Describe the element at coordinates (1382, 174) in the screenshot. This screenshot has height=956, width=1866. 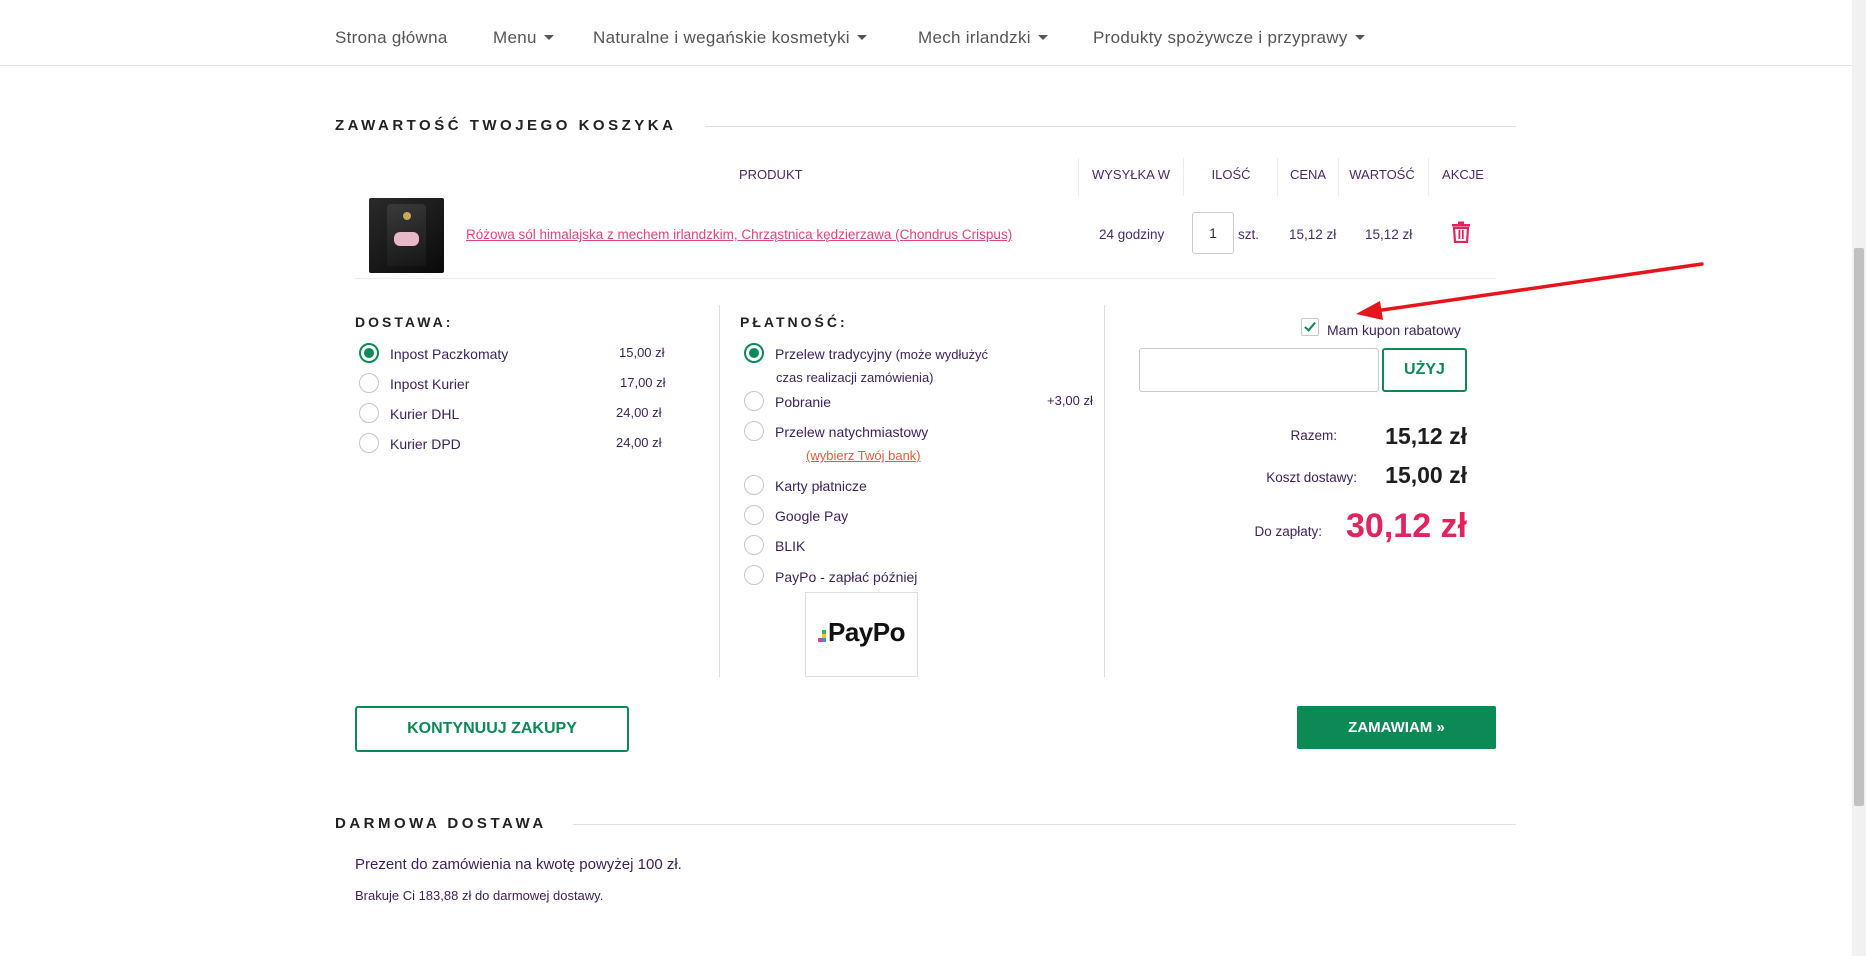
I see `header-value: WARTOŚĆ` at that location.